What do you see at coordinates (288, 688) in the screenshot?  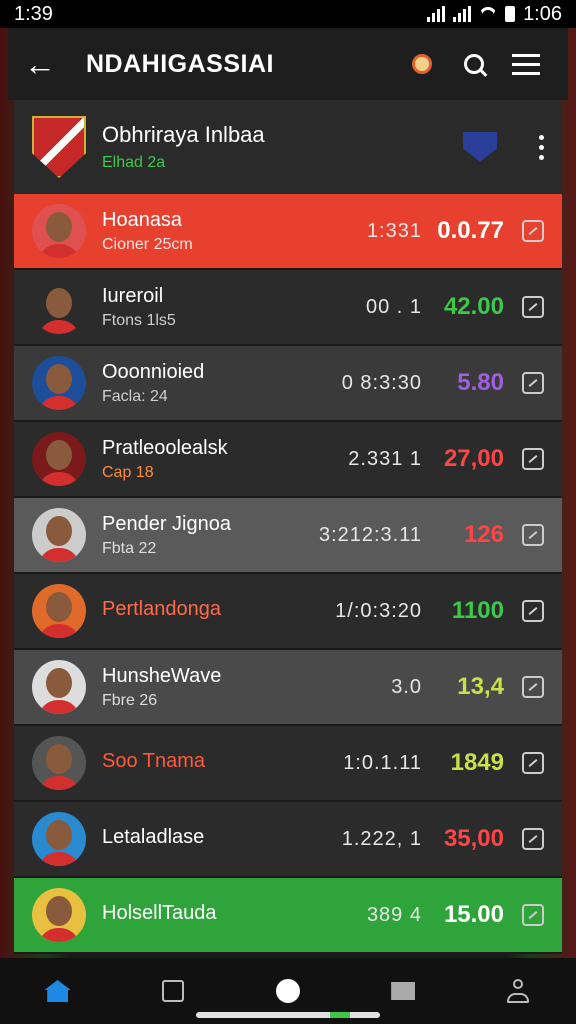 I see `player-row: HunsheWave Fbre 26 3.0 13,4` at bounding box center [288, 688].